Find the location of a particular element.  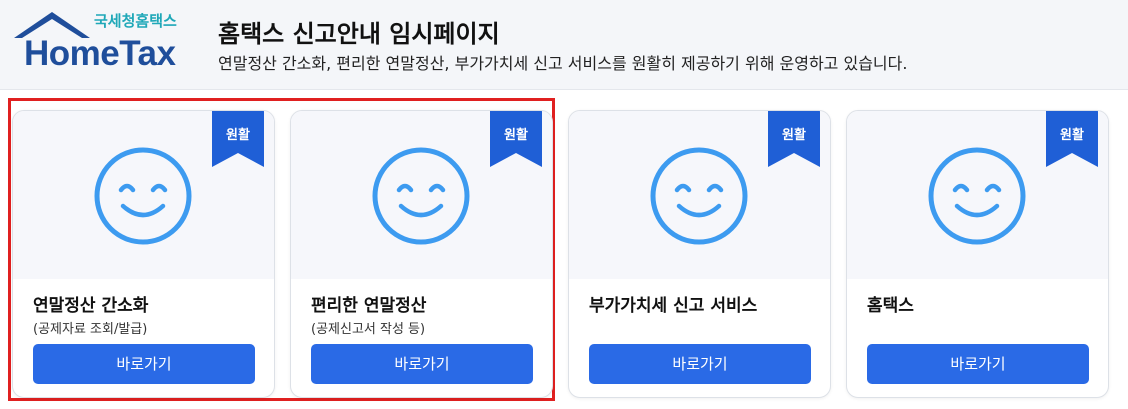

card-title: 연말정산 간소화 is located at coordinates (91, 306).